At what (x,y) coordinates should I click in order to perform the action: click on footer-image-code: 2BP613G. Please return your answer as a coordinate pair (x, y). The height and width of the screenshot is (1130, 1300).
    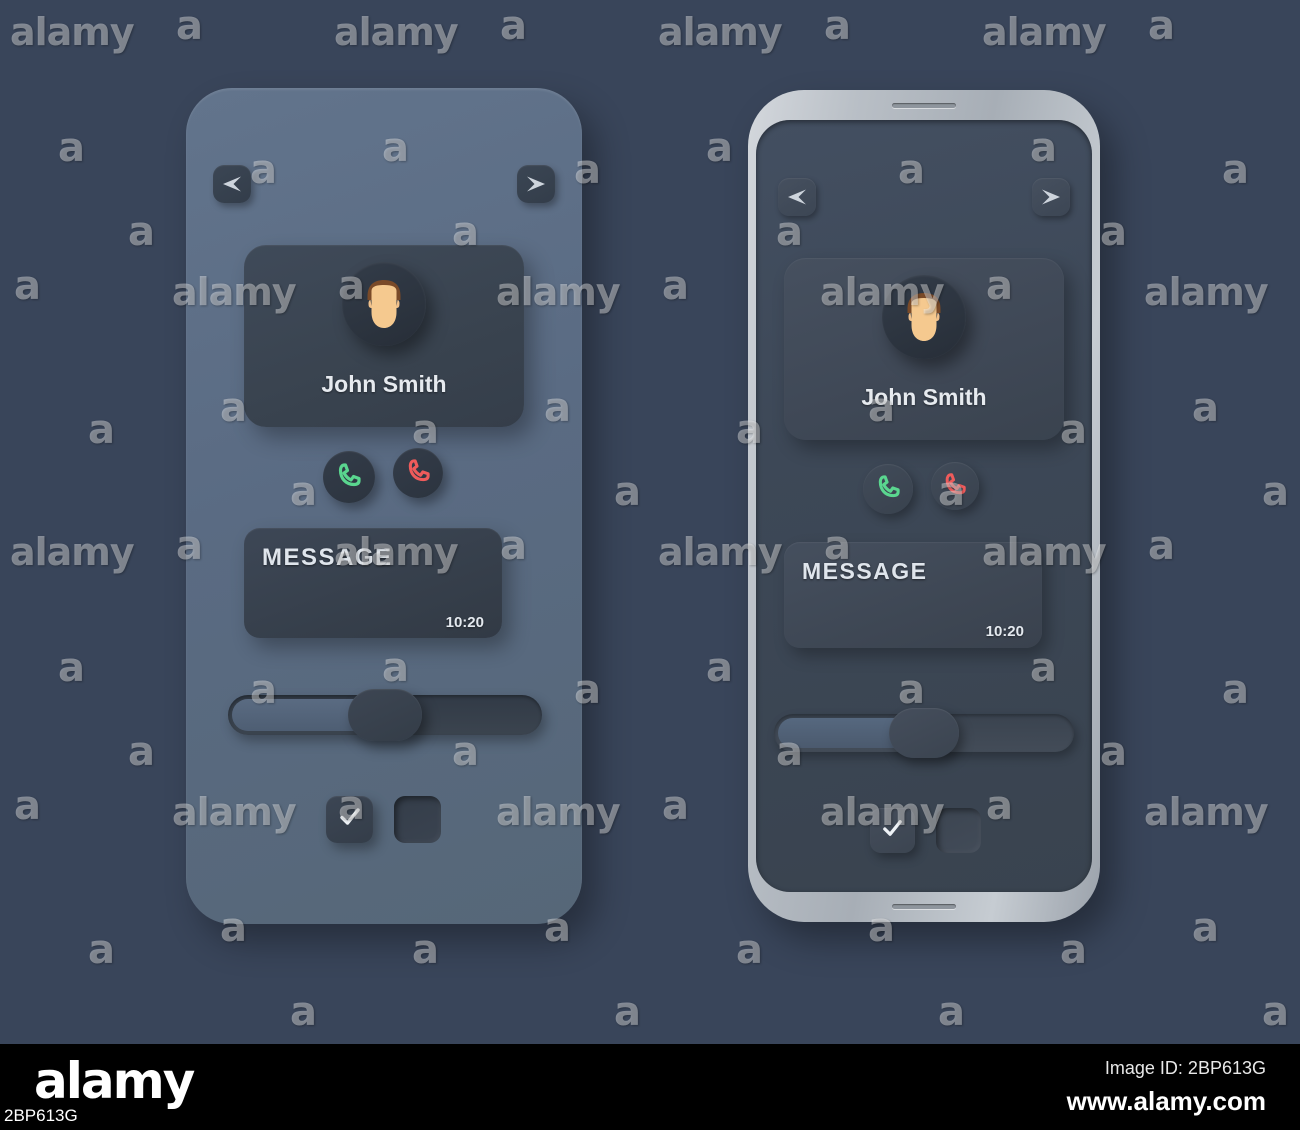
    Looking at the image, I should click on (41, 1115).